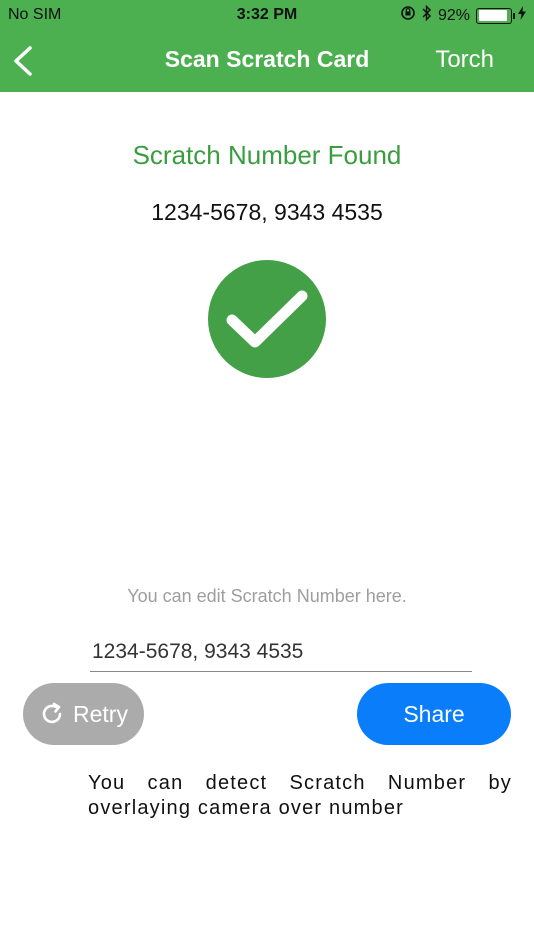 The width and height of the screenshot is (534, 950). Describe the element at coordinates (281, 652) in the screenshot. I see `scratch-number-input` at that location.